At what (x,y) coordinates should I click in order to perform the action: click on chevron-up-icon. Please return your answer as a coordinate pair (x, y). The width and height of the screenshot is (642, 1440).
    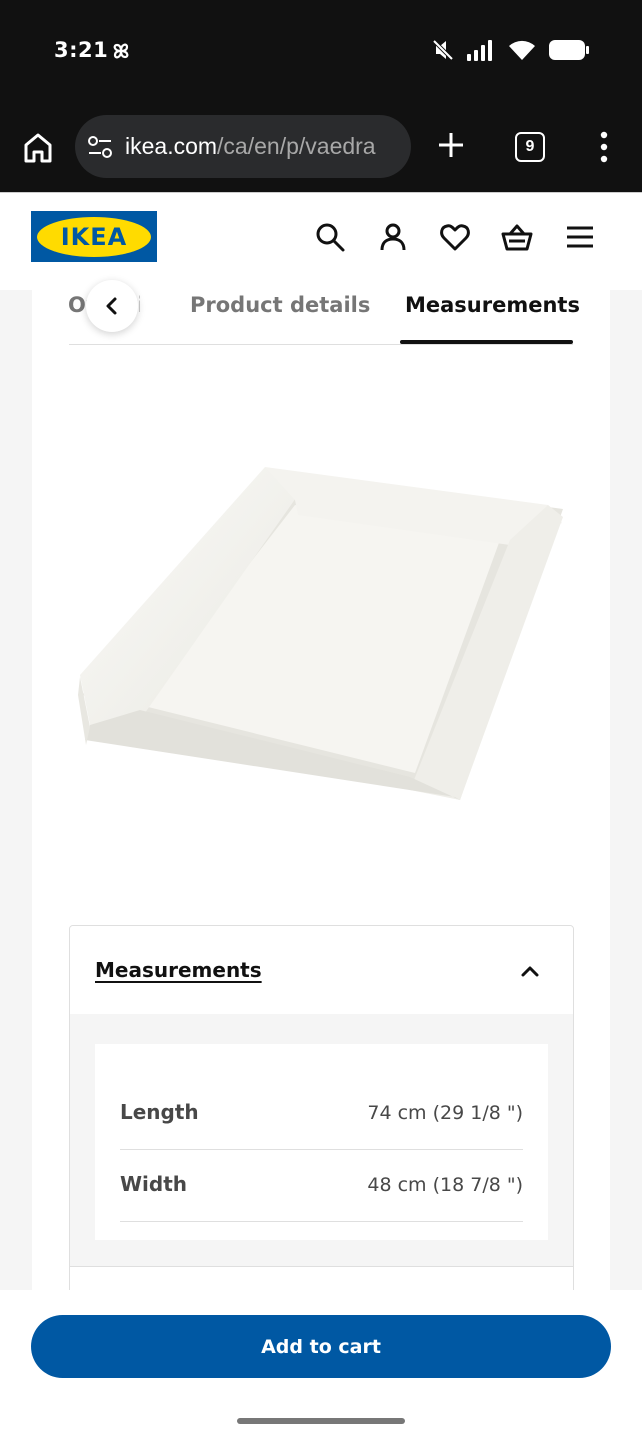
    Looking at the image, I should click on (530, 971).